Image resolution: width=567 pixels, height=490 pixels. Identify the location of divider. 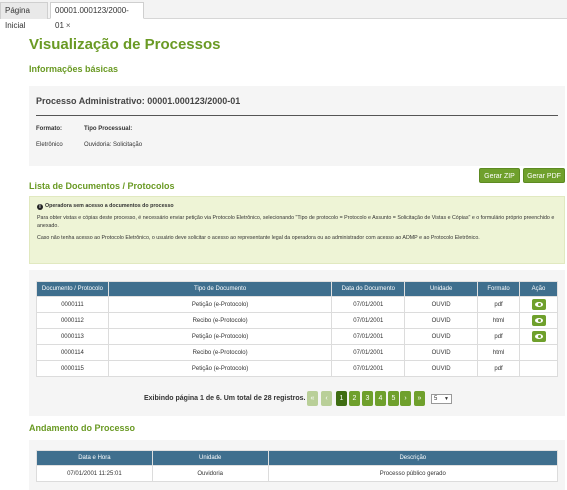
(297, 115).